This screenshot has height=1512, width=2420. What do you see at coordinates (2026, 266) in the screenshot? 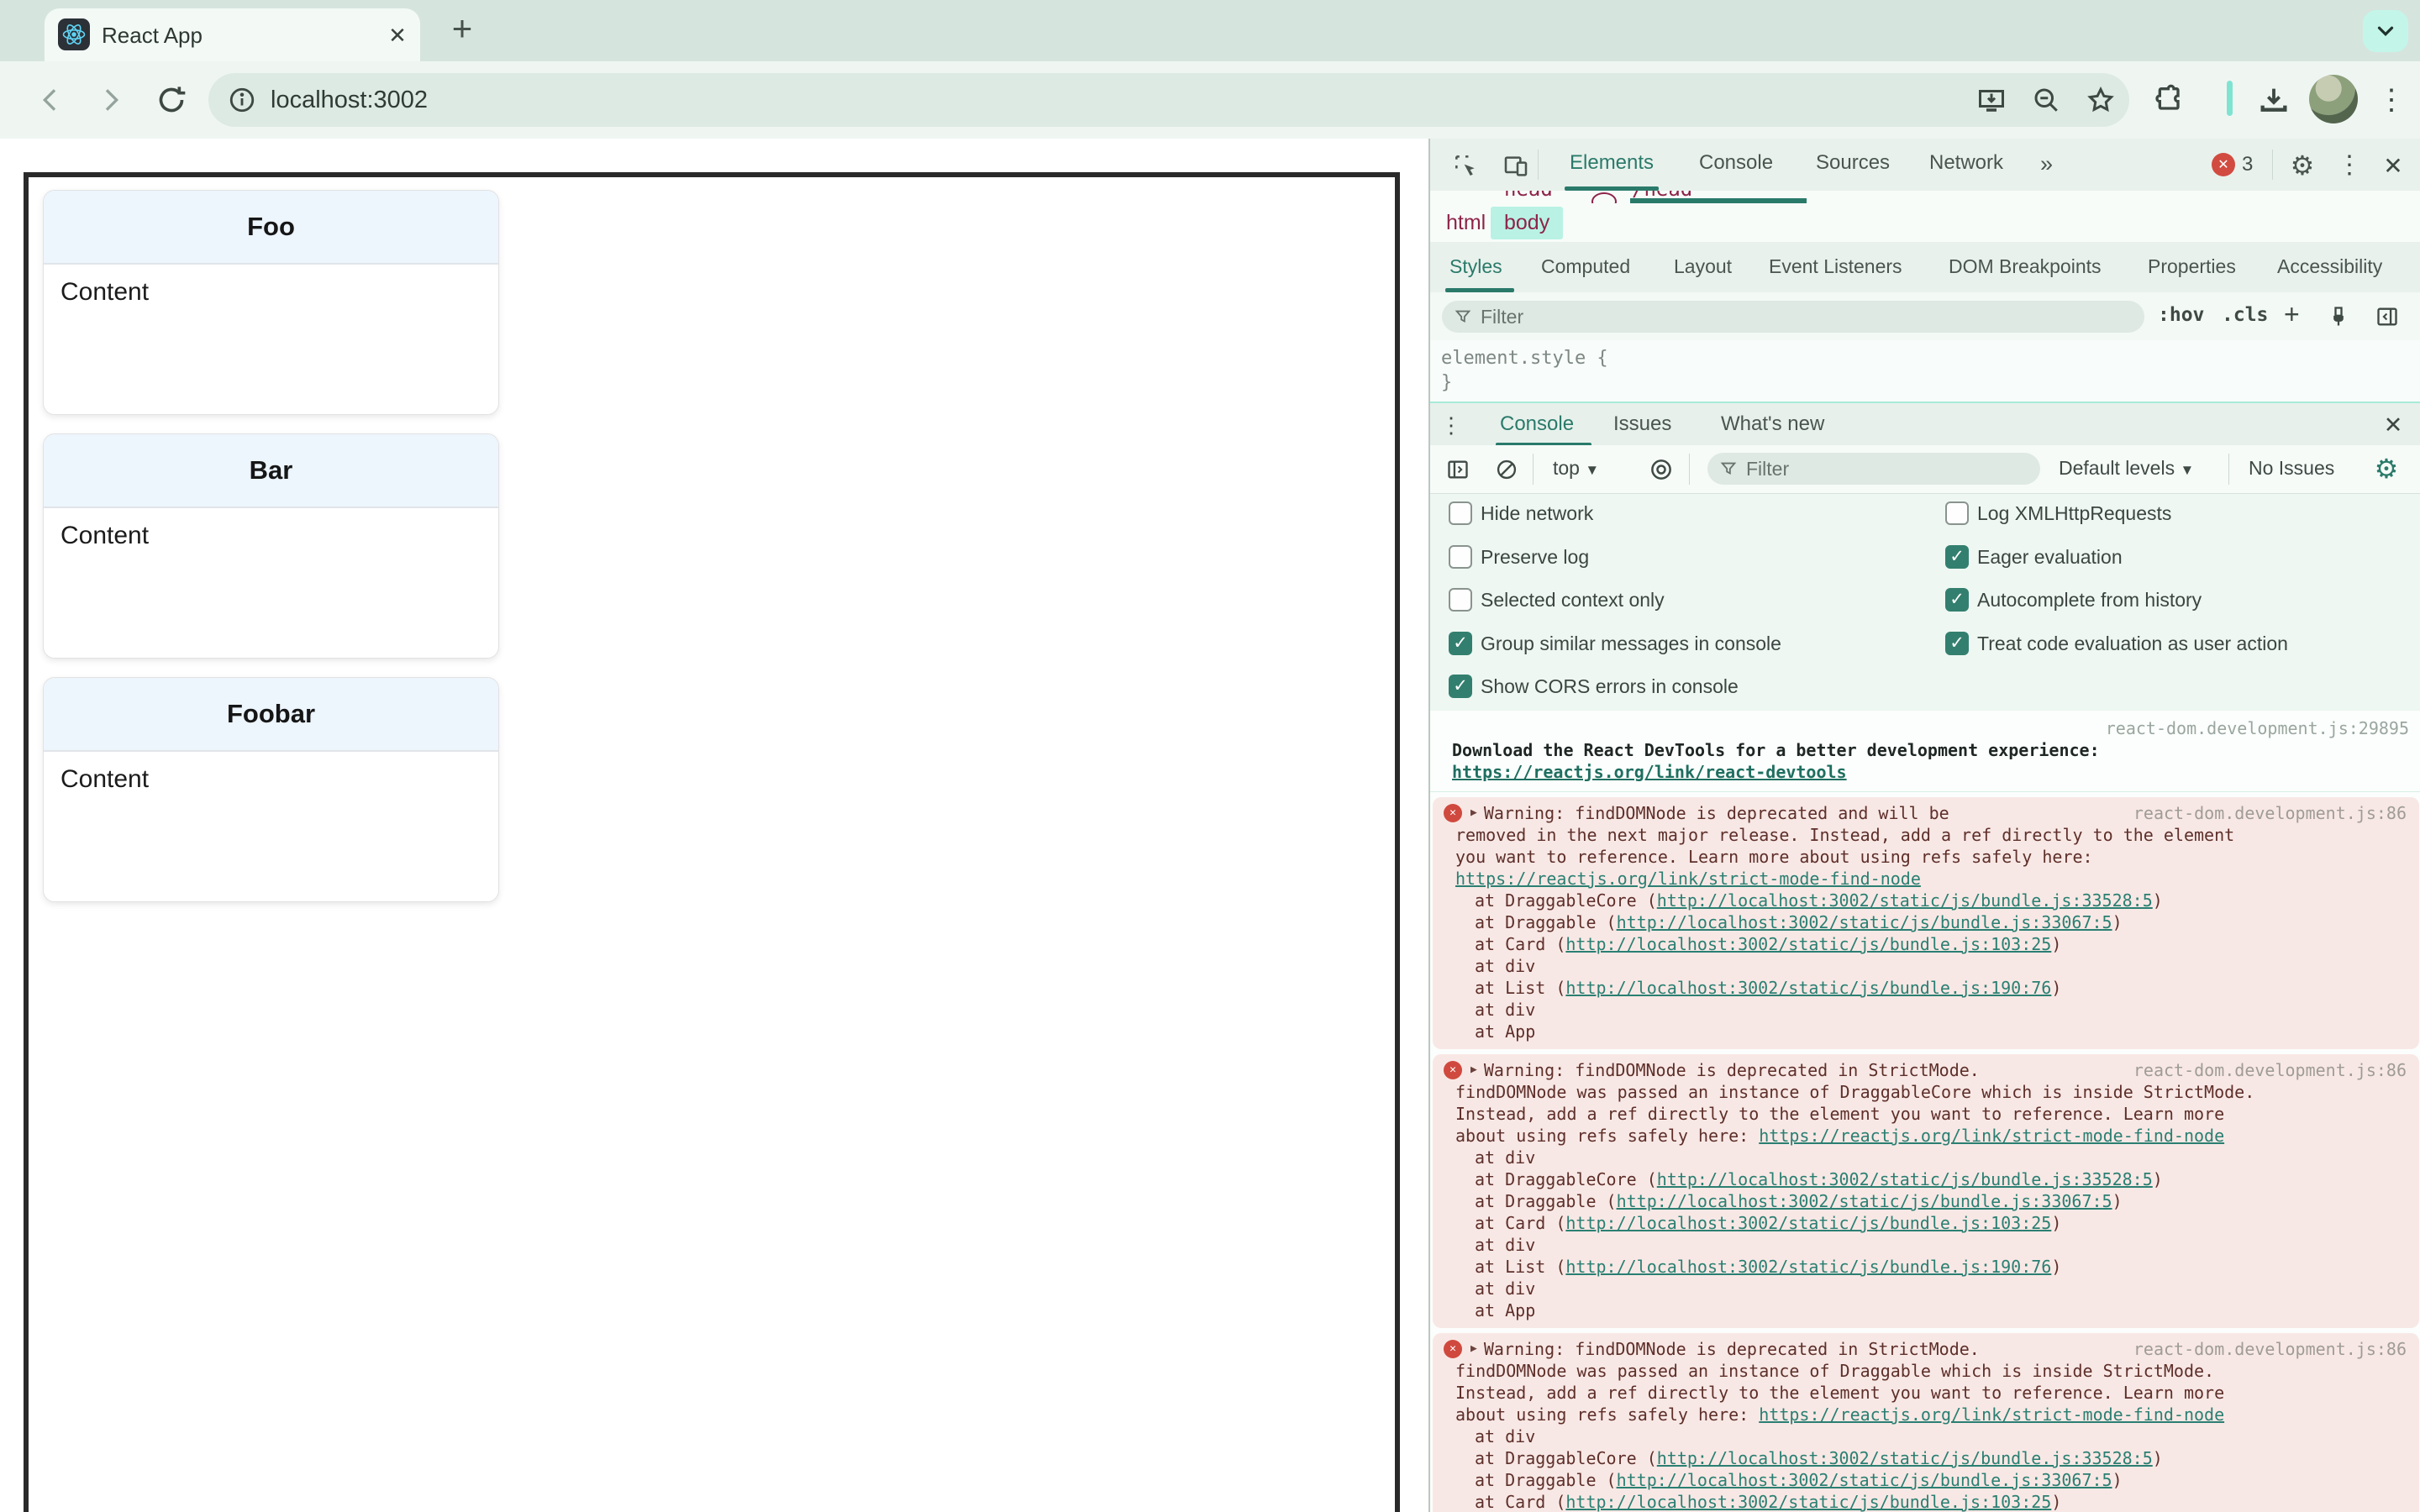
I see `subtab-dom-breakpoints: DOM Breakpoints` at bounding box center [2026, 266].